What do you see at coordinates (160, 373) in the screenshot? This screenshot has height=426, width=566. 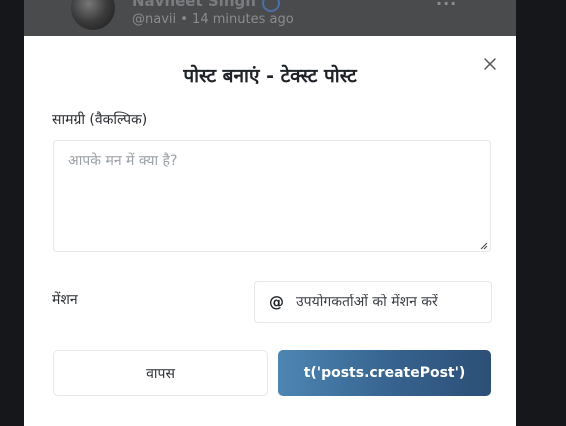 I see `back-button: वापस` at bounding box center [160, 373].